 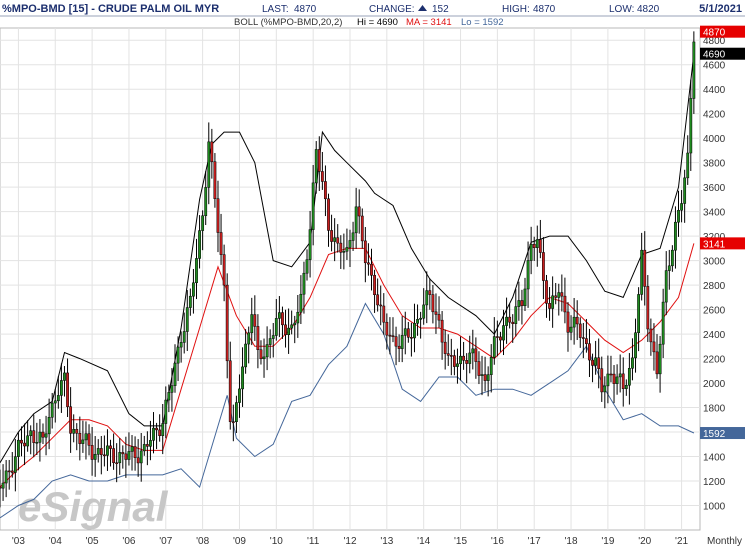 I want to click on study-lo: Lo = 1592, so click(x=482, y=22).